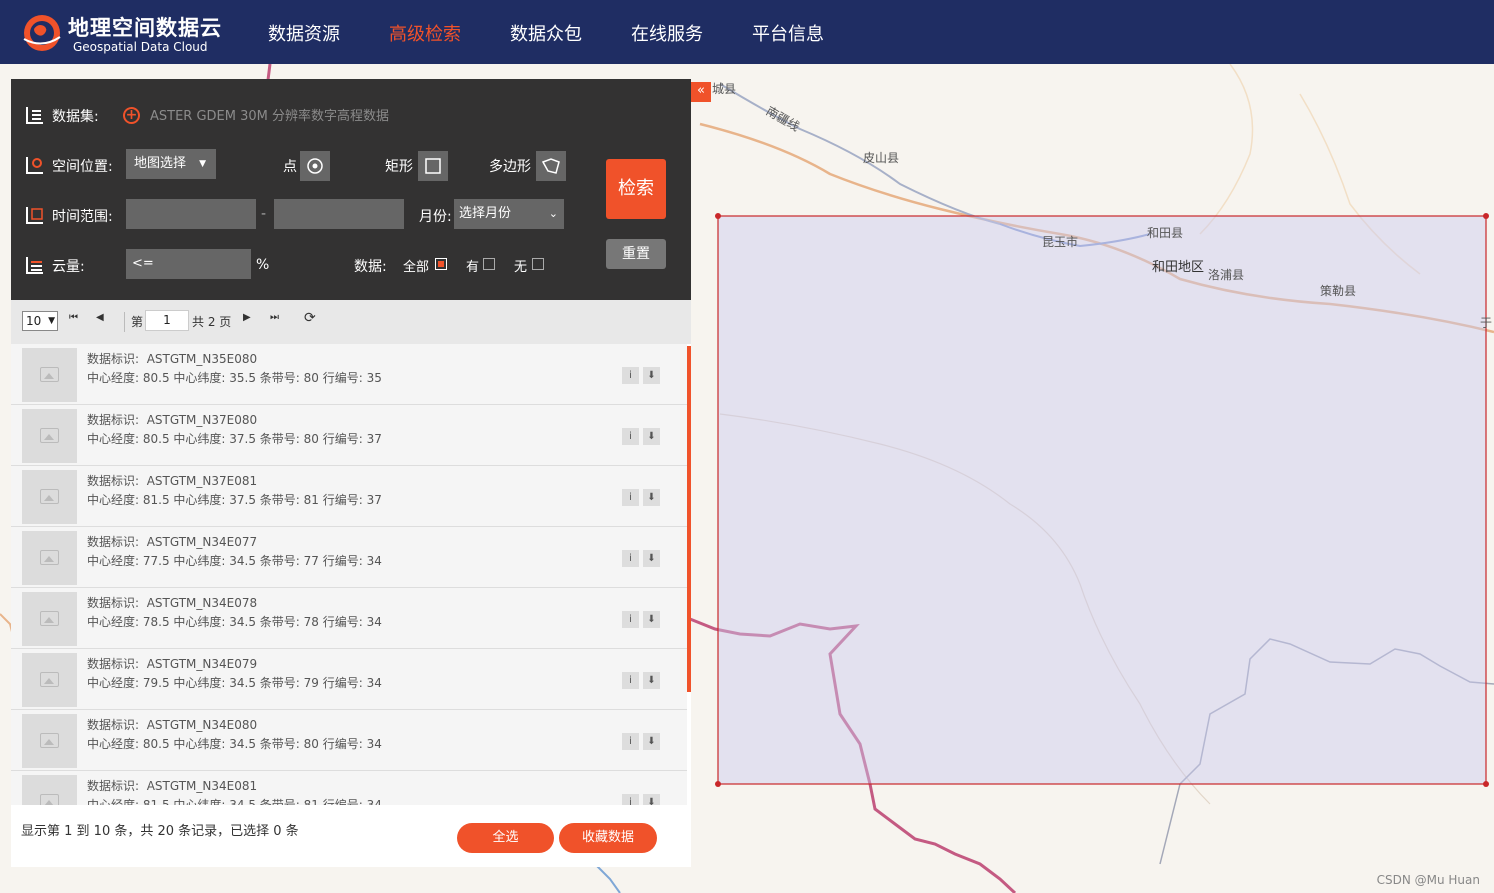  What do you see at coordinates (68, 267) in the screenshot?
I see `cloud-label: 云量:` at bounding box center [68, 267].